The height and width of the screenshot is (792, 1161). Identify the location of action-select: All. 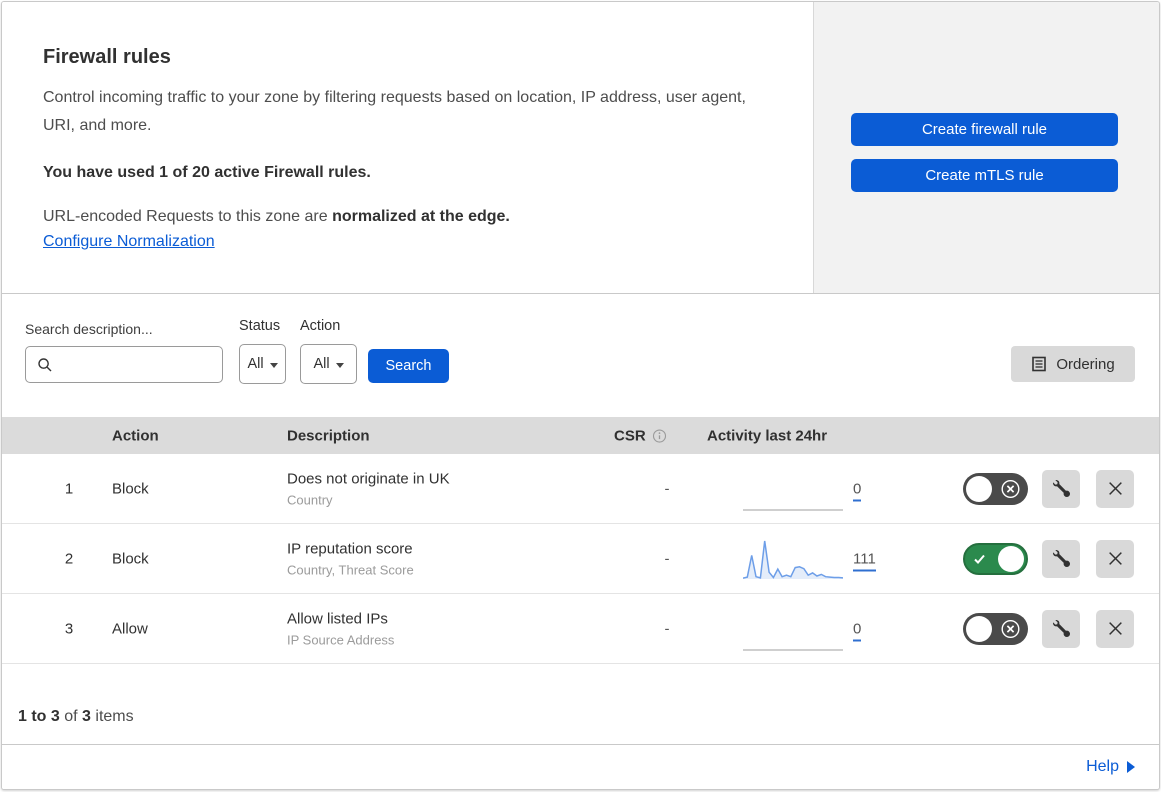
(328, 364).